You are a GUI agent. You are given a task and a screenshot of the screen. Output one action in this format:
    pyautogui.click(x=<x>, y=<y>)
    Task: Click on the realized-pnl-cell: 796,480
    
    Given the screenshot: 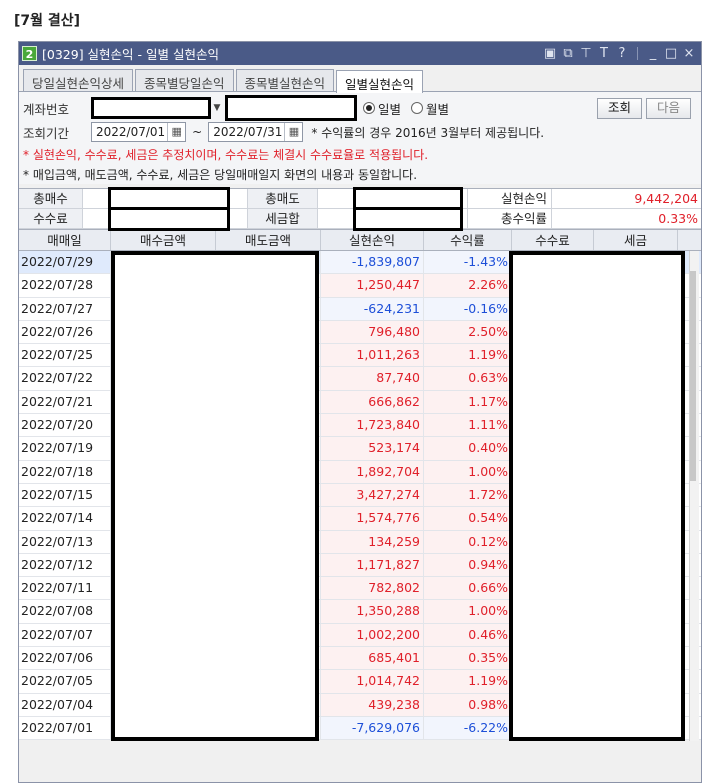 What is the action you would take?
    pyautogui.click(x=372, y=332)
    